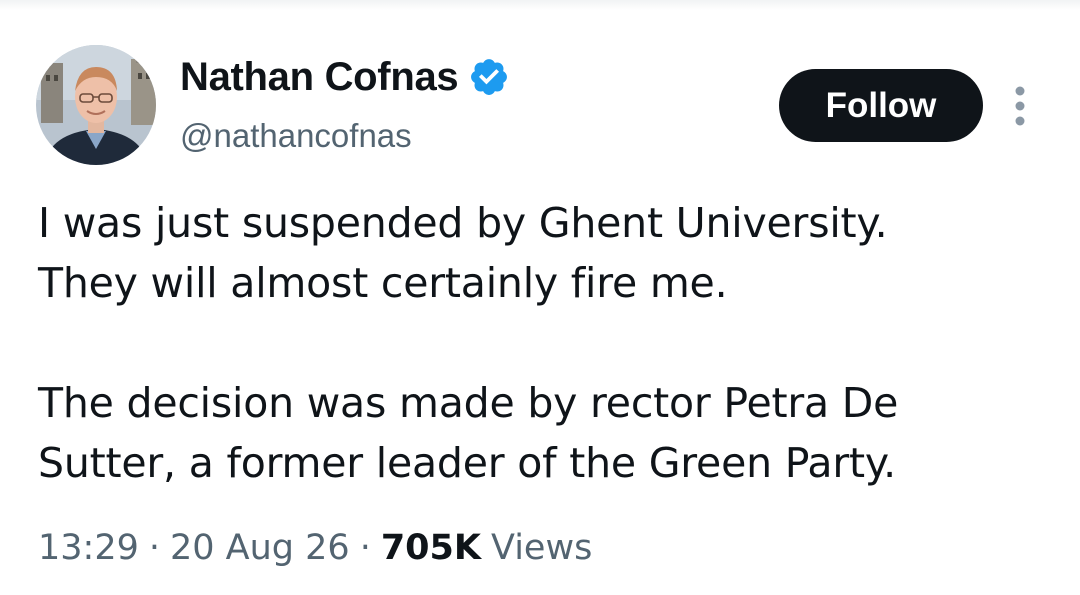  I want to click on verified-badge-icon, so click(489, 77).